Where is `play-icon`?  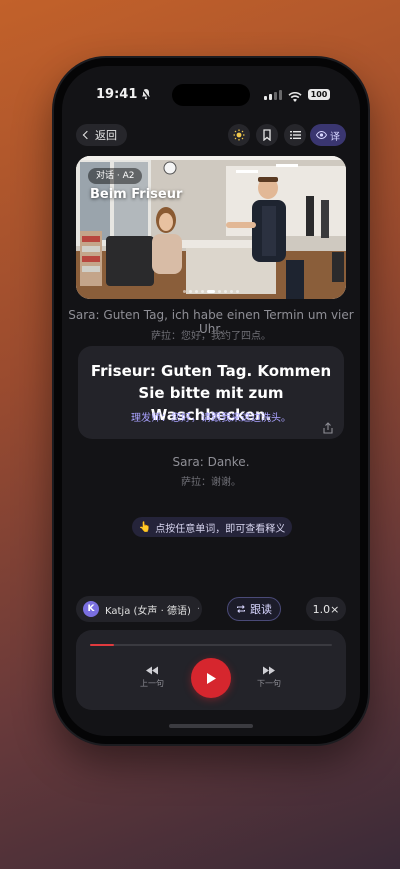 play-icon is located at coordinates (211, 678).